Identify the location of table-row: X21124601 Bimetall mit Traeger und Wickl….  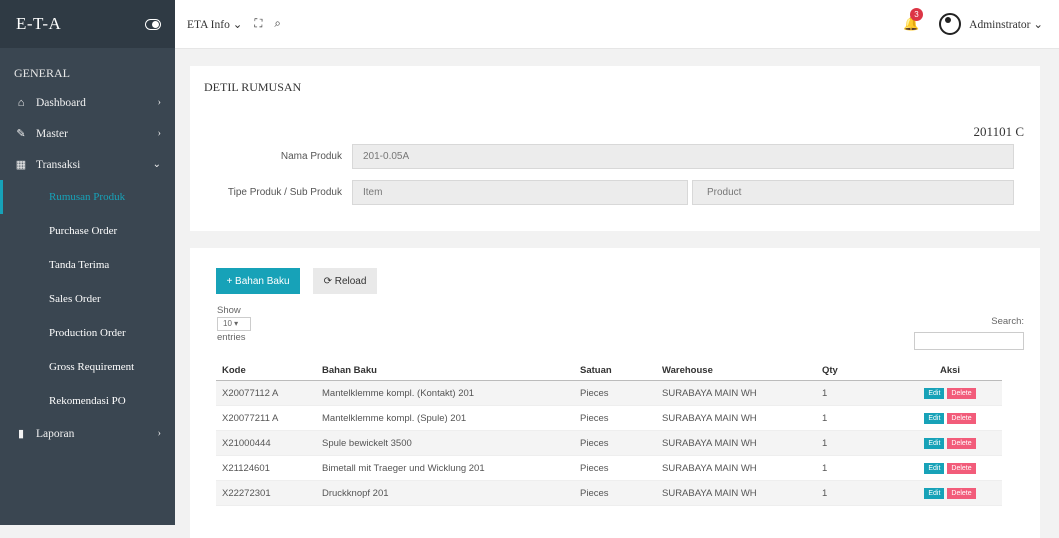
(609, 468).